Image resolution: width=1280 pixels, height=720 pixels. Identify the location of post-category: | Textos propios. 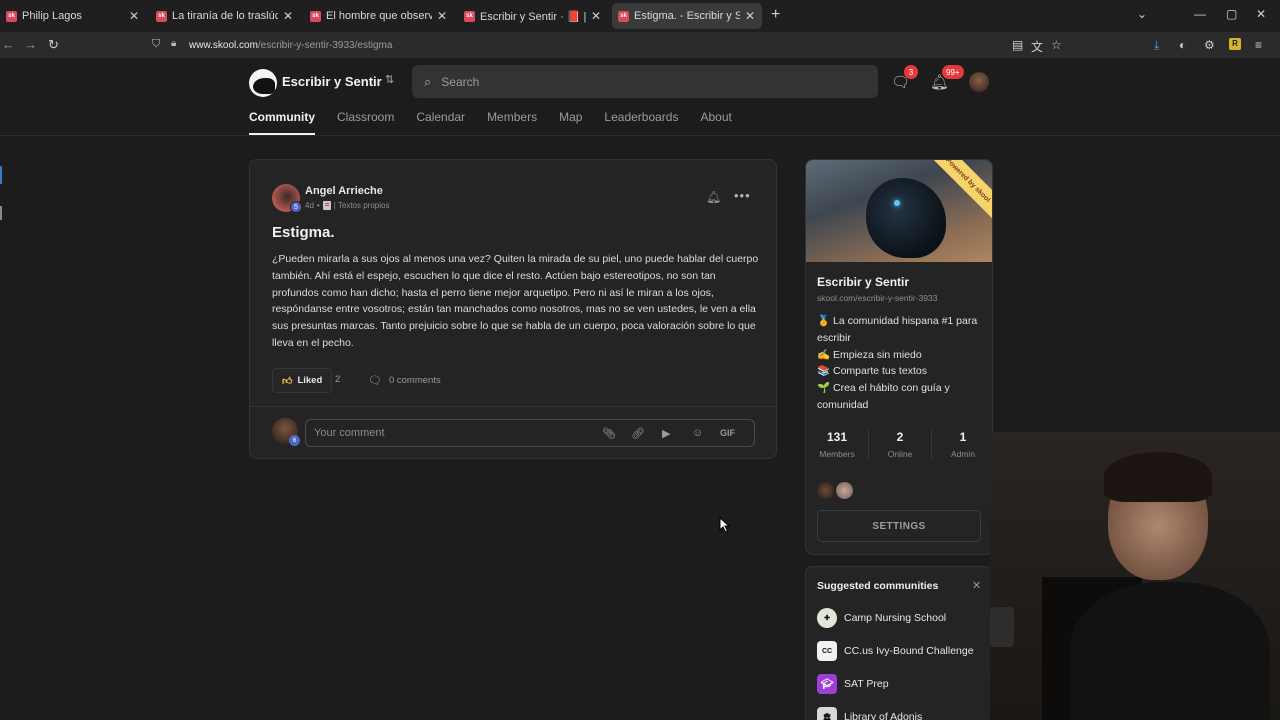
(362, 205).